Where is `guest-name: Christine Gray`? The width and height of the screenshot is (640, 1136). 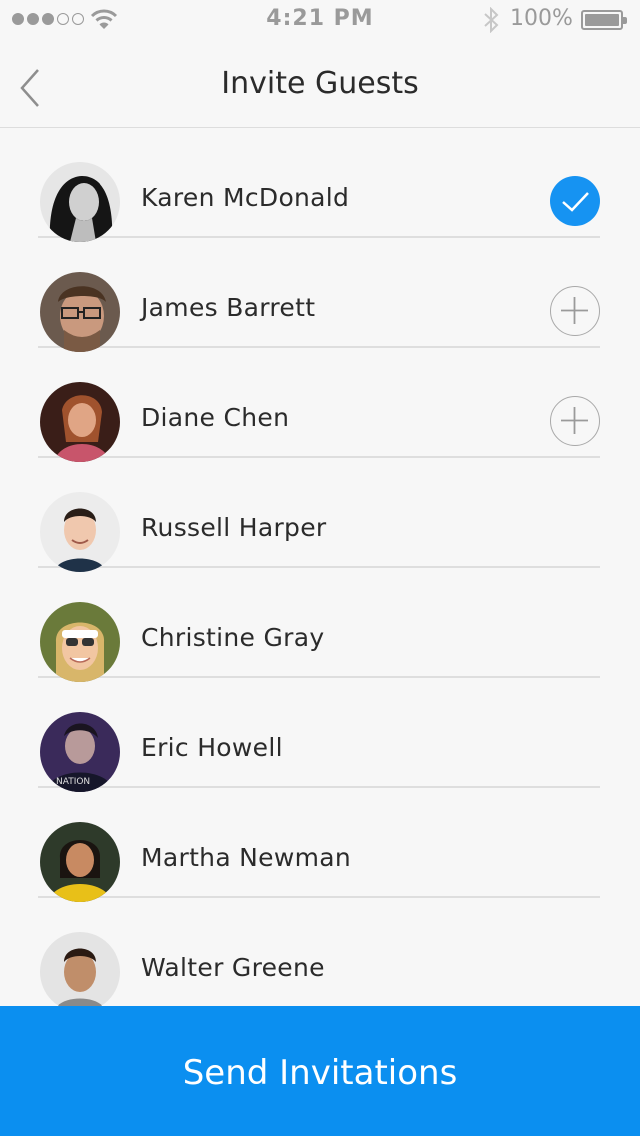 guest-name: Christine Gray is located at coordinates (233, 637).